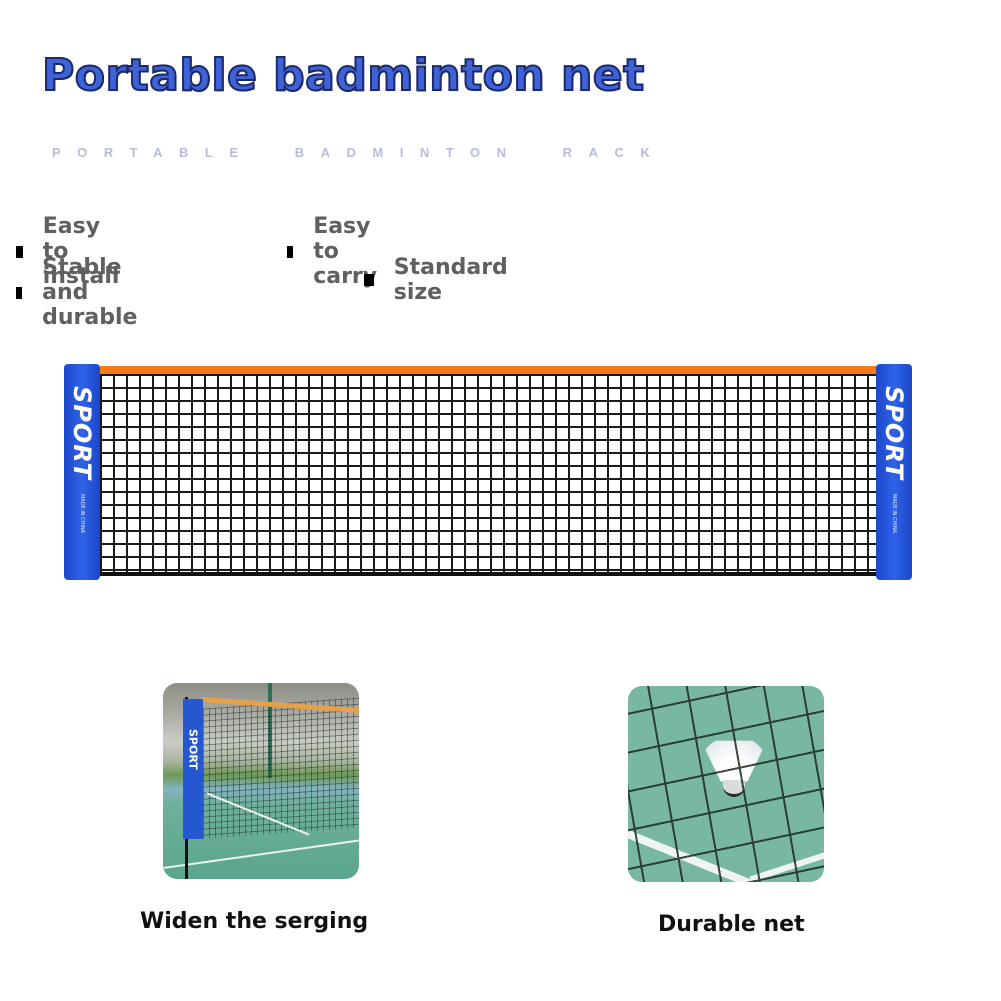 This screenshot has height=1001, width=1001. I want to click on mini-pole-sleeve: SPORT, so click(193, 769).